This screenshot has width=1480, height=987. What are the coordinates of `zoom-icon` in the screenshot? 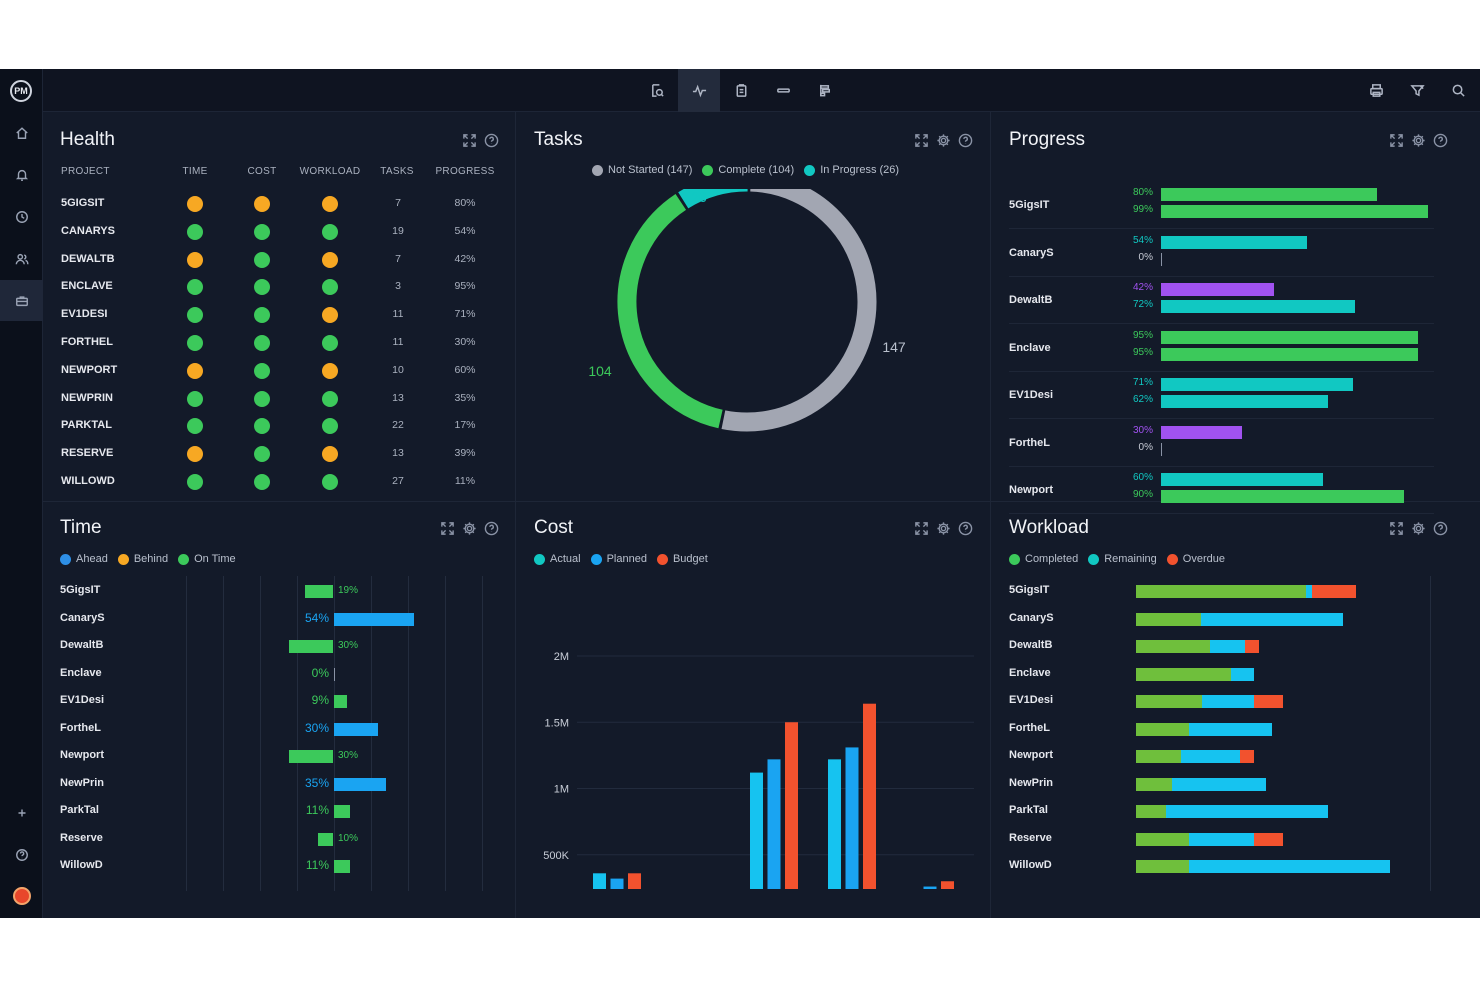 It's located at (657, 90).